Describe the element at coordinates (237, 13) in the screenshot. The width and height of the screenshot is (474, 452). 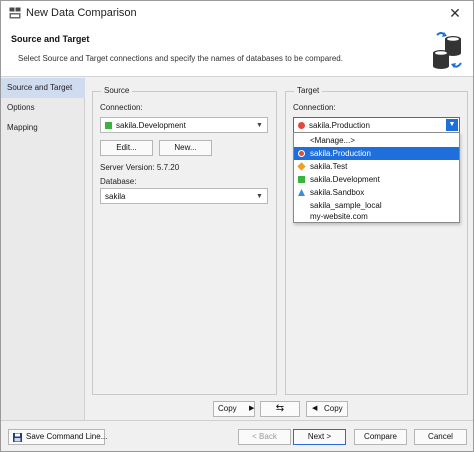
I see `title-bar: New Data Comparison ✕` at that location.